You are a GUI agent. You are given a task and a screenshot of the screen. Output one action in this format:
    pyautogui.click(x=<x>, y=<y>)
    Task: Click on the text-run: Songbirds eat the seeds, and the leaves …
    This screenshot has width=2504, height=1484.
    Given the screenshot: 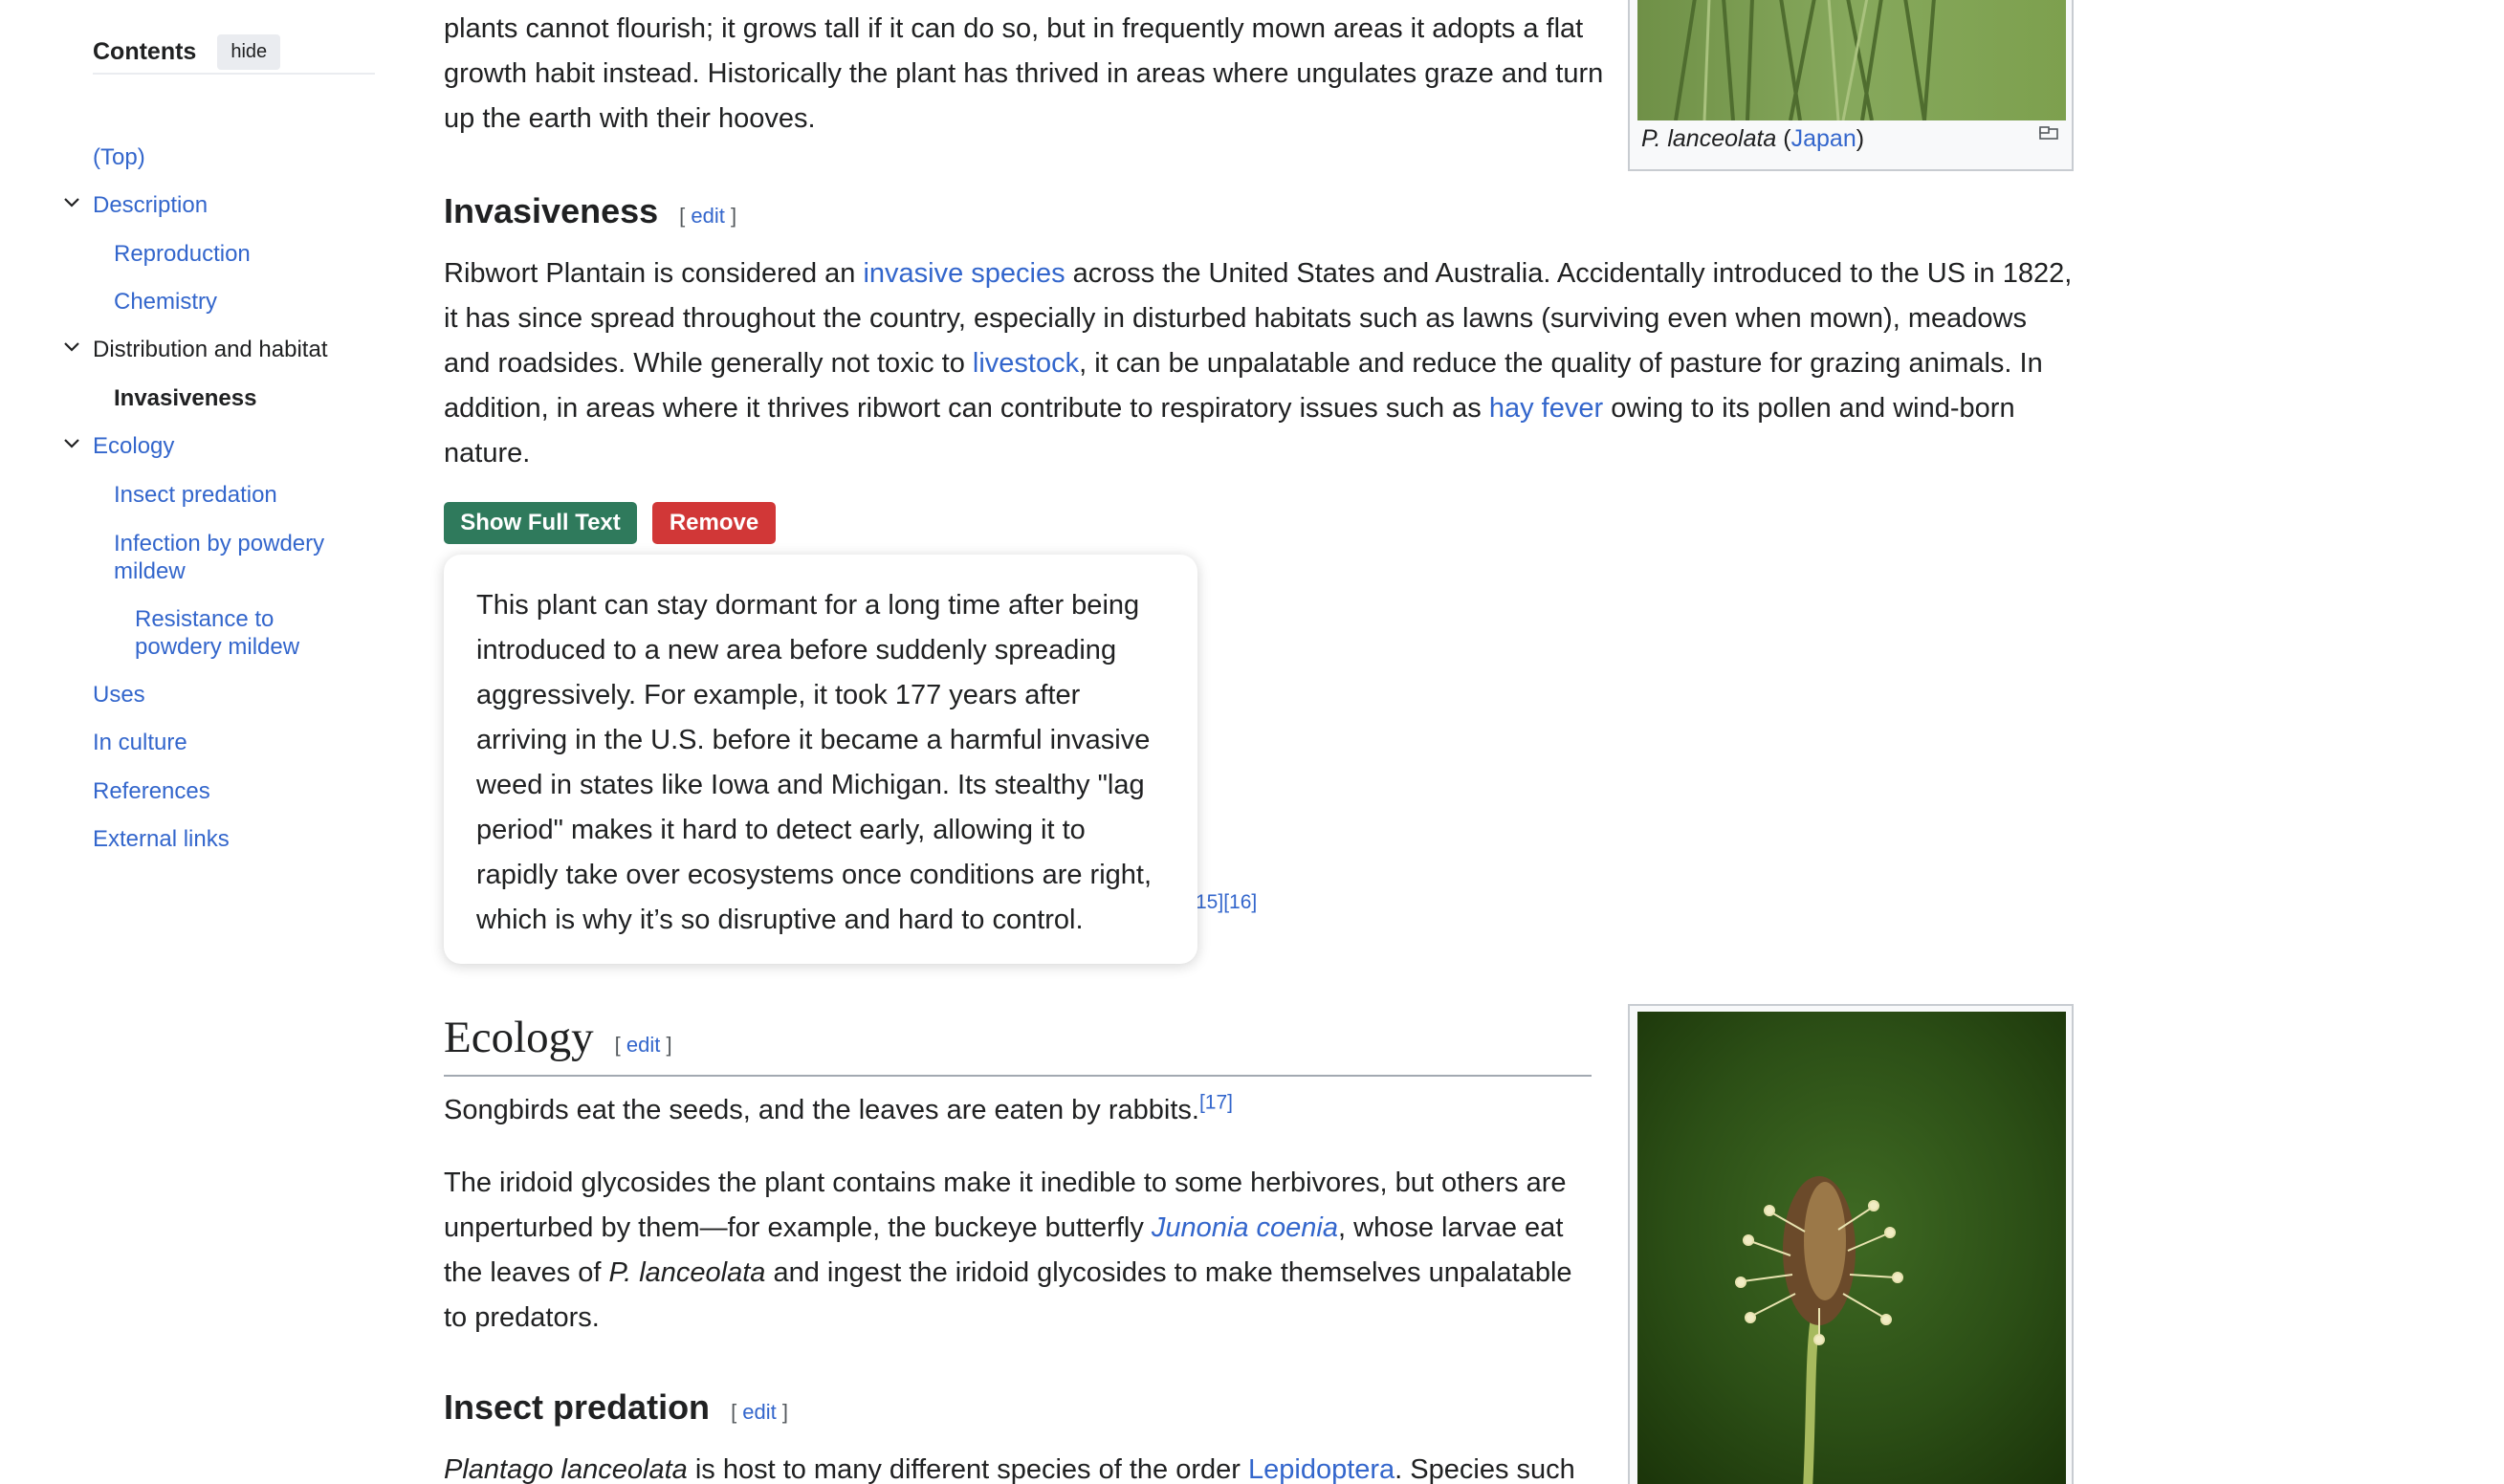 What is the action you would take?
    pyautogui.click(x=821, y=1110)
    